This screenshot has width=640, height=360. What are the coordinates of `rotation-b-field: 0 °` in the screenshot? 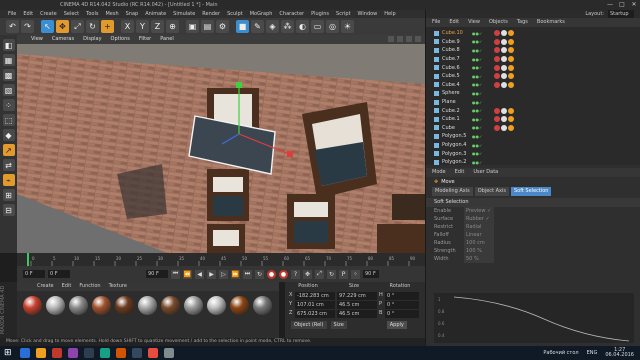 It's located at (402, 314).